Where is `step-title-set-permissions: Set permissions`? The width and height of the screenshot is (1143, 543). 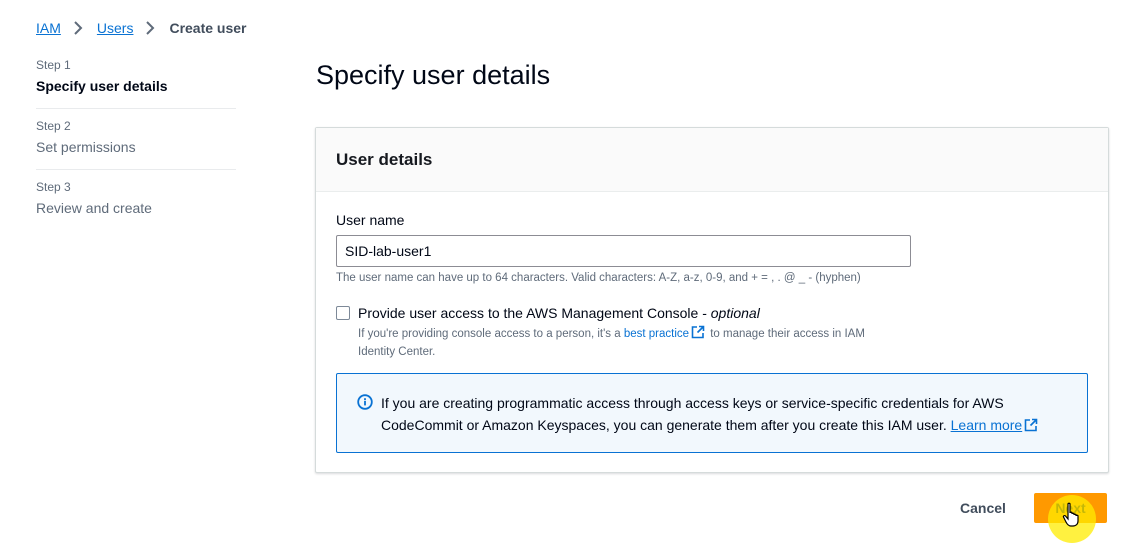 step-title-set-permissions: Set permissions is located at coordinates (136, 147).